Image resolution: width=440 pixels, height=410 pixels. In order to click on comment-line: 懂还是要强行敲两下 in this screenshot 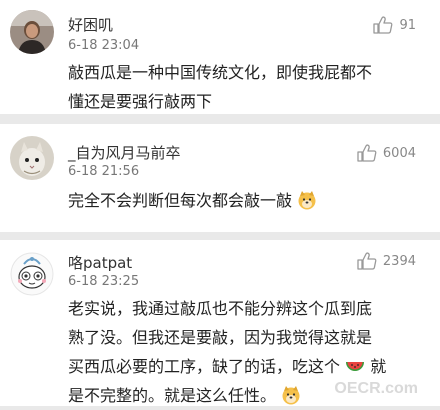, I will do `click(140, 101)`.